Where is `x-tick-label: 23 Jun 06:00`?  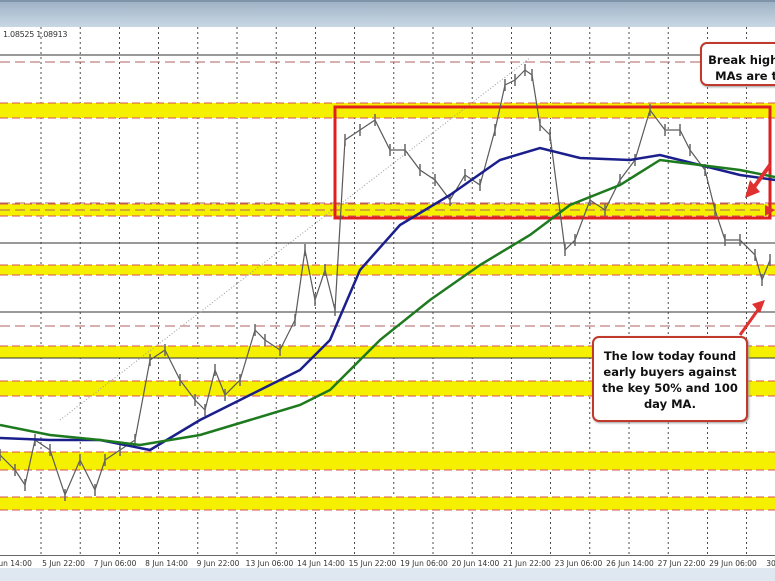 x-tick-label: 23 Jun 06:00 is located at coordinates (578, 563).